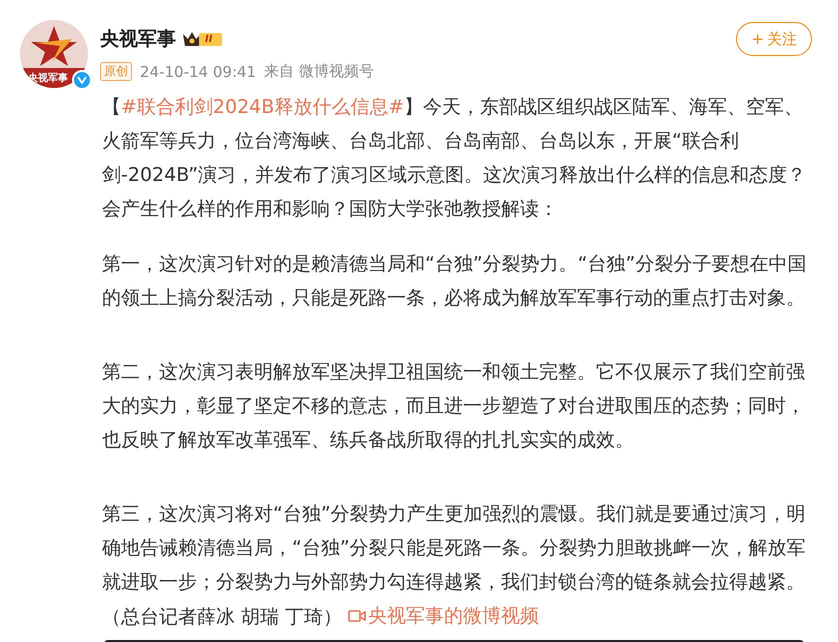 This screenshot has width=838, height=642. Describe the element at coordinates (357, 616) in the screenshot. I see `video-icon` at that location.